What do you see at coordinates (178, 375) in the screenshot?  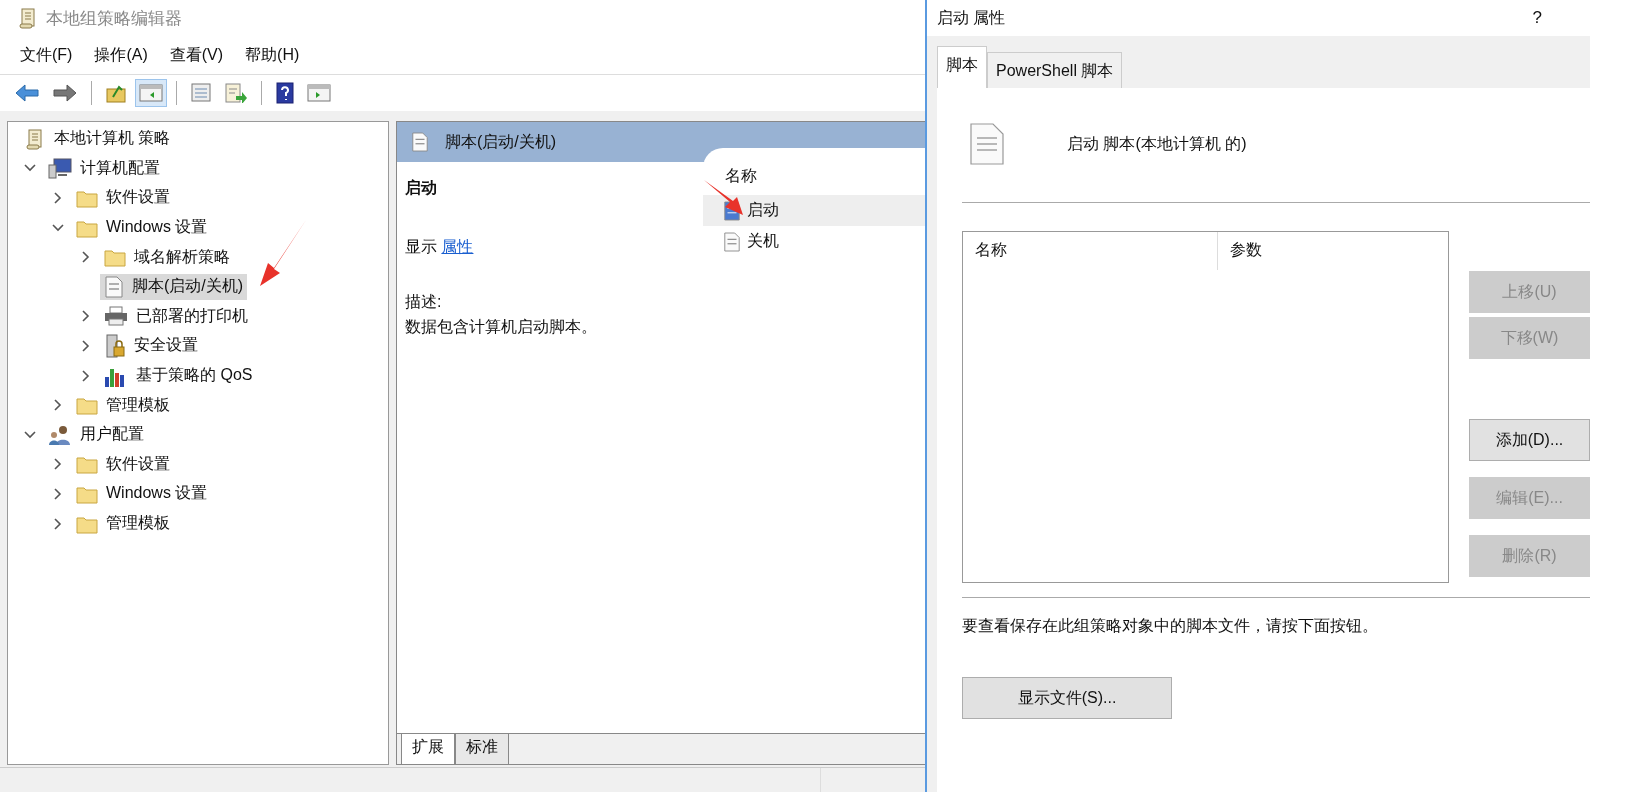 I see `tree-item: 基于策略的 QoS` at bounding box center [178, 375].